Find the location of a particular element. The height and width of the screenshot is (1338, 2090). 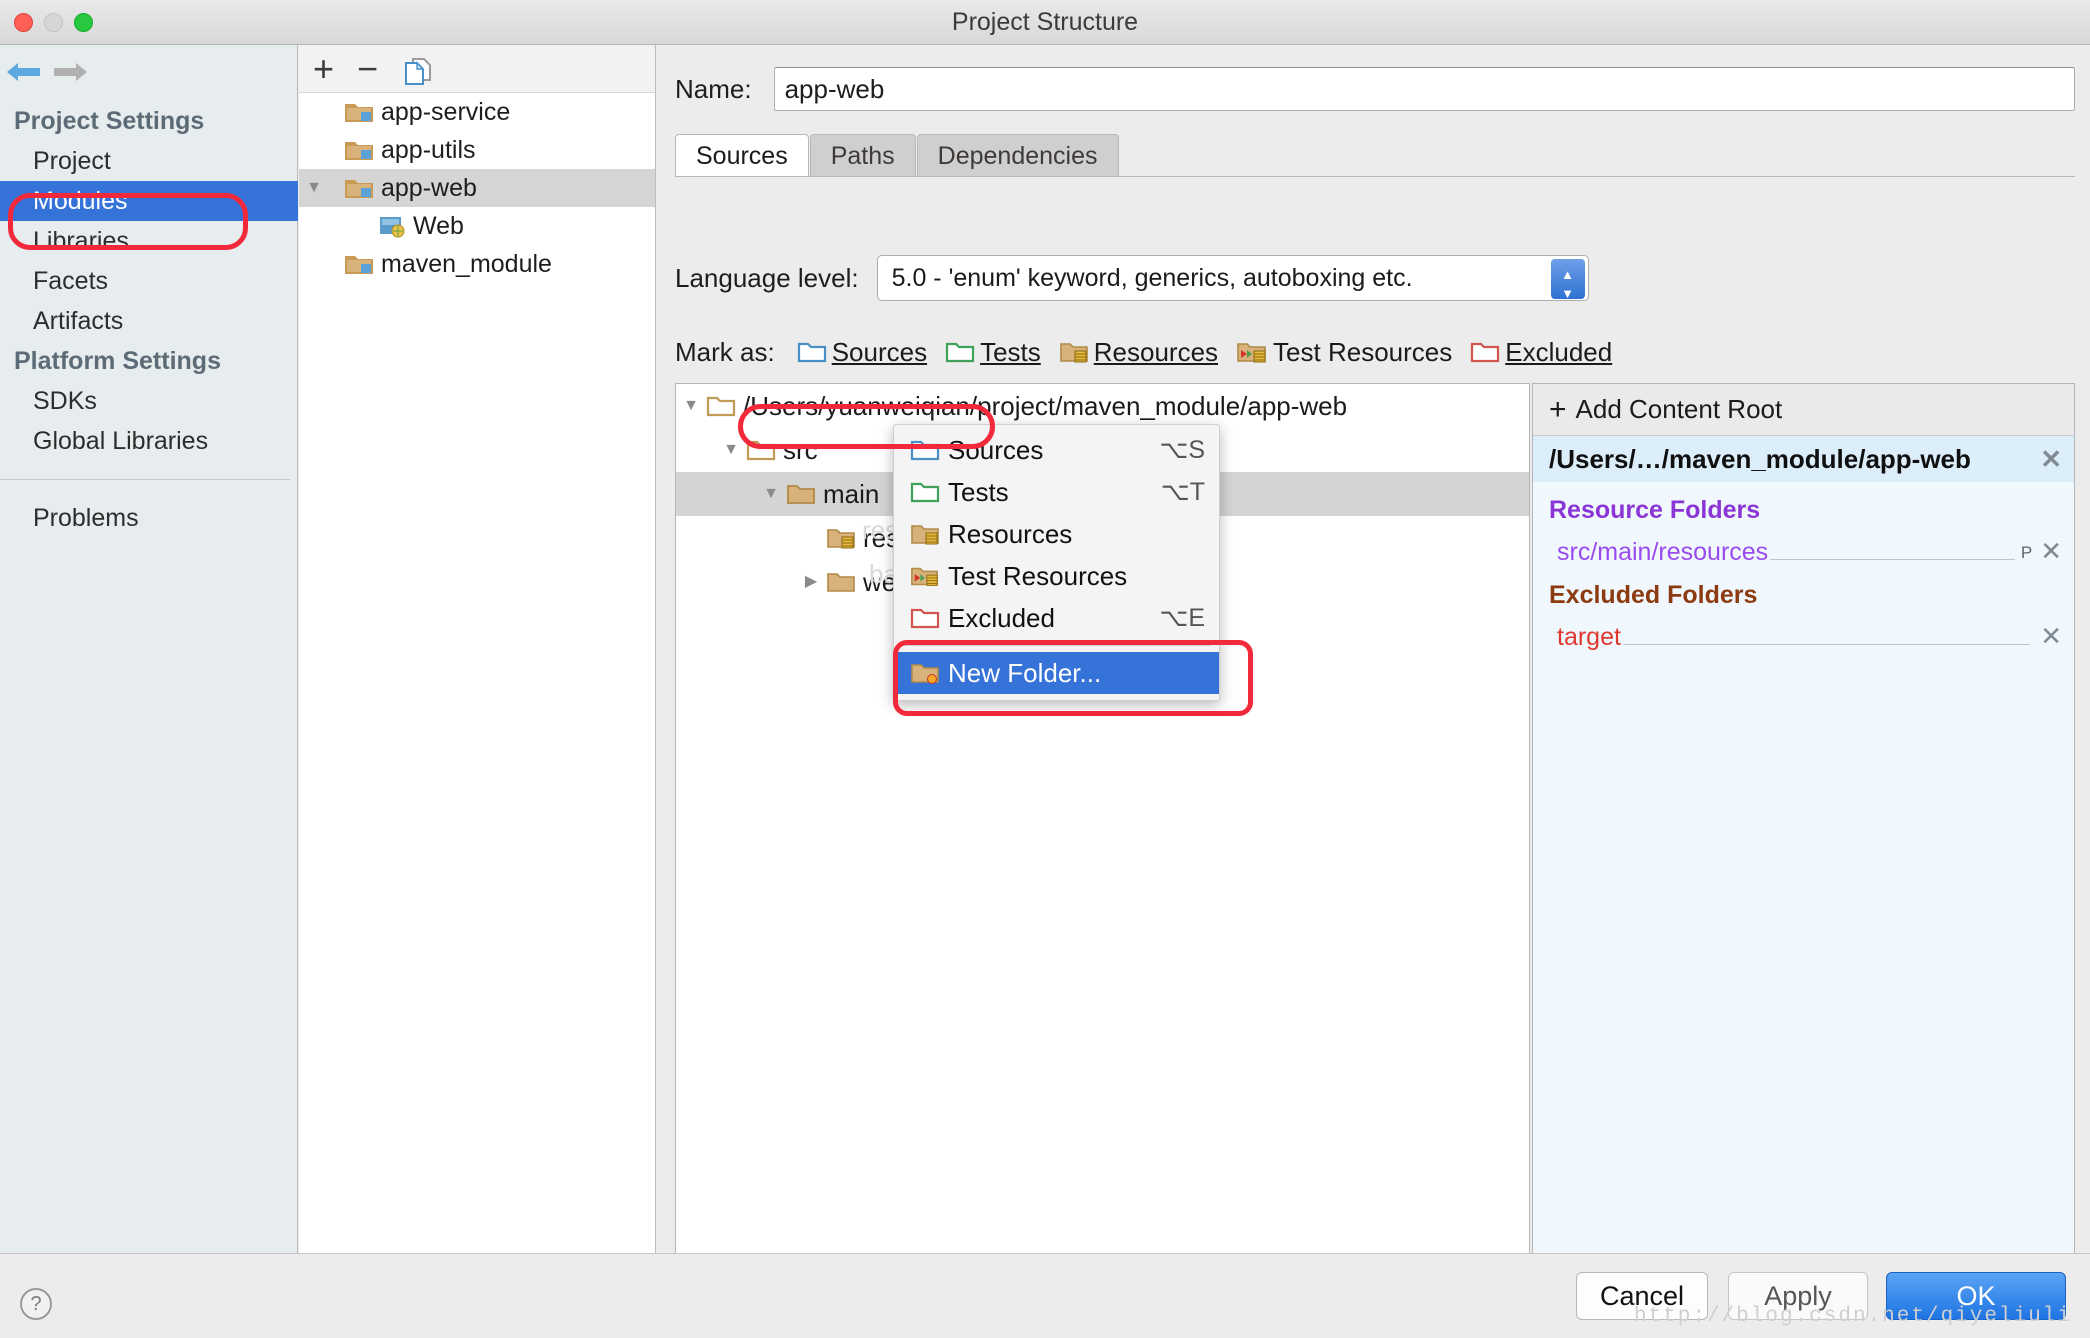

context-menu-item-sources: Sources ⌥S is located at coordinates (1056, 450).